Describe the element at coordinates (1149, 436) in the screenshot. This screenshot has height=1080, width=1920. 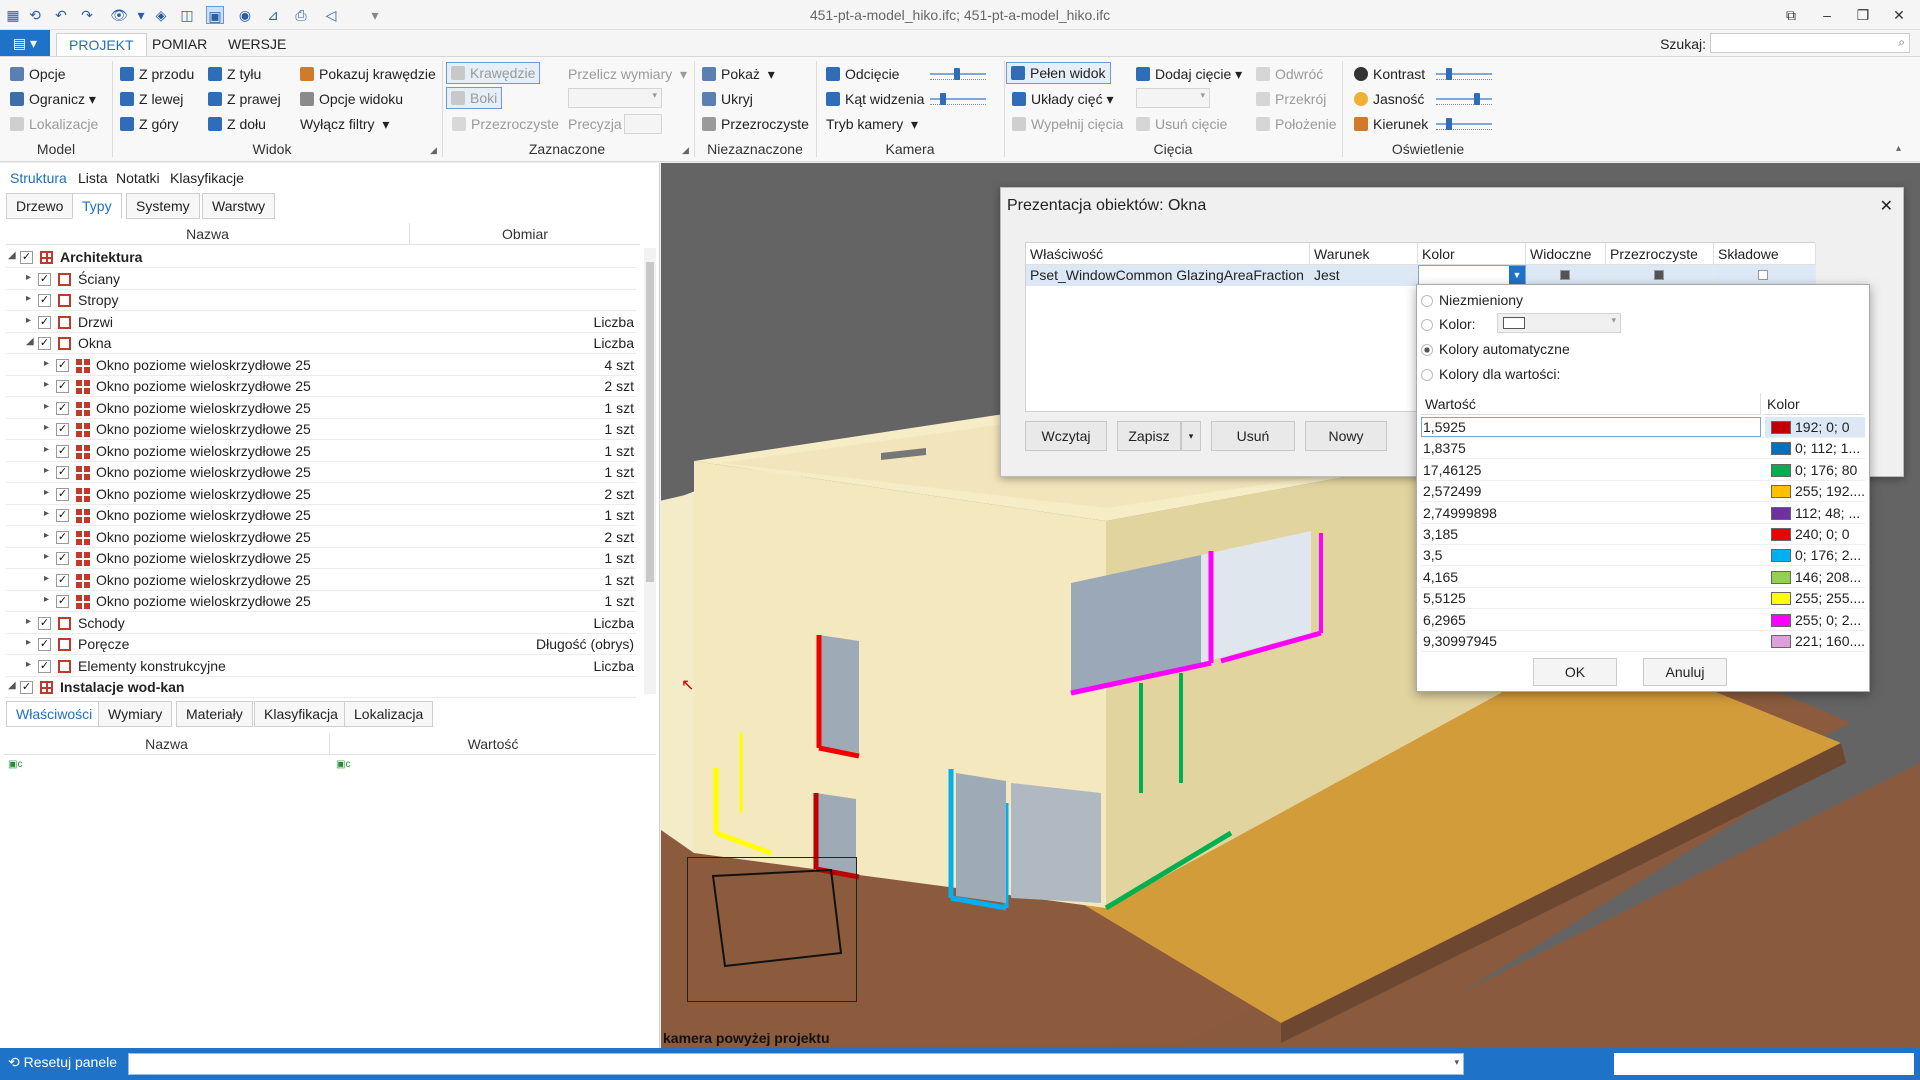
I see `save-button: Zapisz` at that location.